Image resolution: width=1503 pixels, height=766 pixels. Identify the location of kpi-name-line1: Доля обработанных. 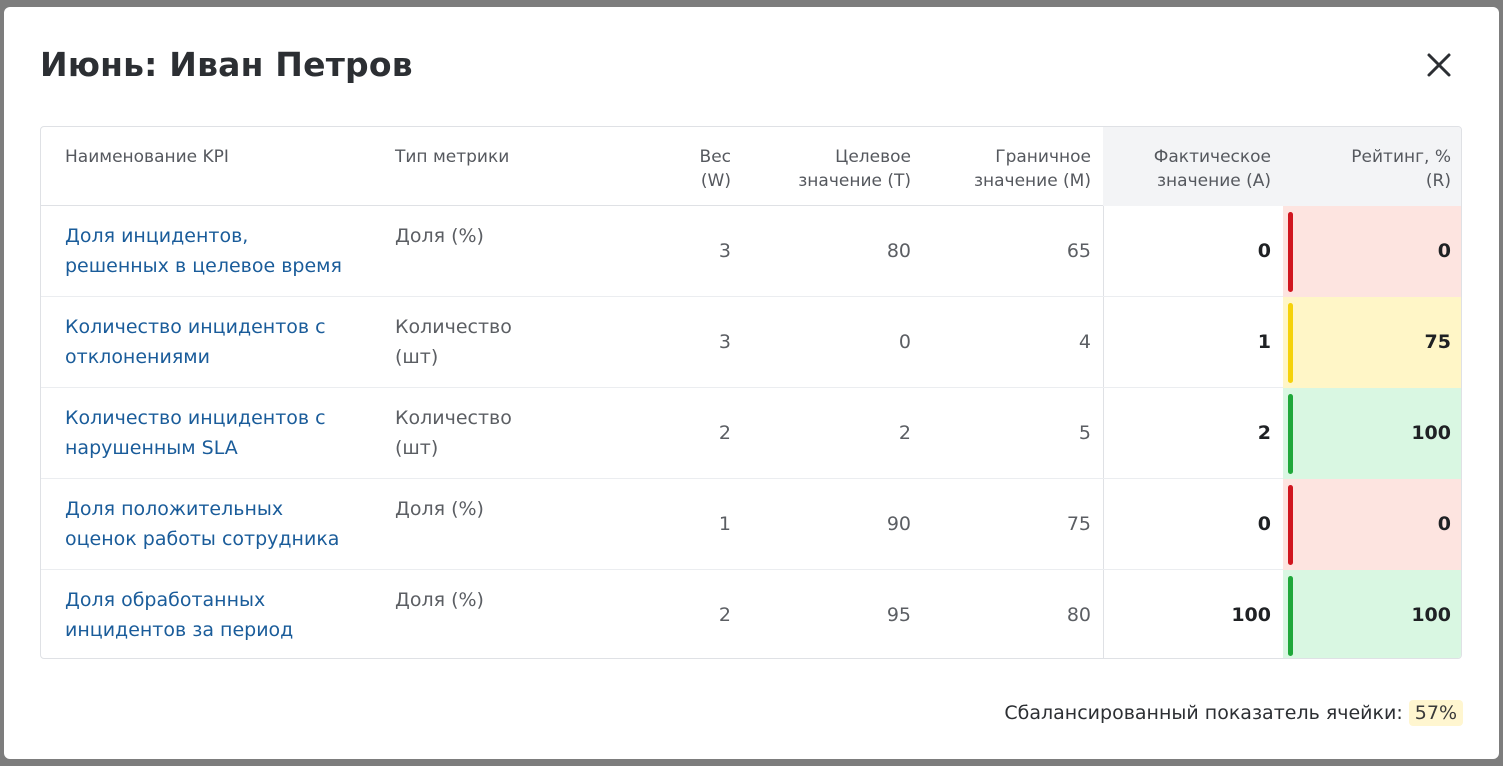
(165, 600).